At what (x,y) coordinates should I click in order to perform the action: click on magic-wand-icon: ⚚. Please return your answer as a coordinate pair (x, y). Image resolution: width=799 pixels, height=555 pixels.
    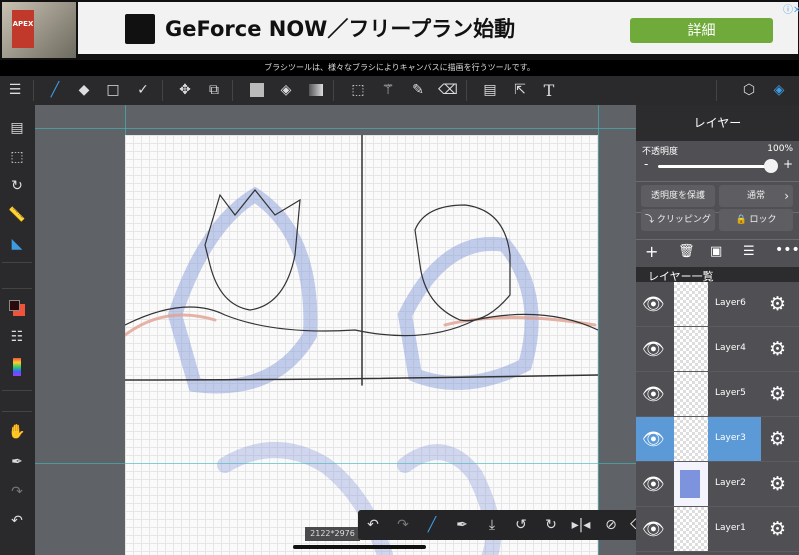
    Looking at the image, I should click on (388, 90).